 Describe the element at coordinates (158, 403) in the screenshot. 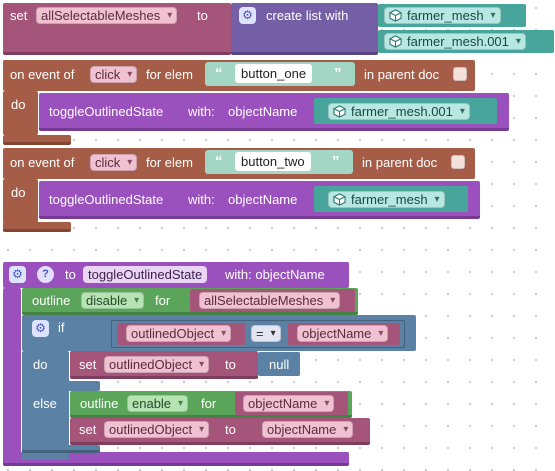

I see `outline-state-dropdown: enable` at that location.